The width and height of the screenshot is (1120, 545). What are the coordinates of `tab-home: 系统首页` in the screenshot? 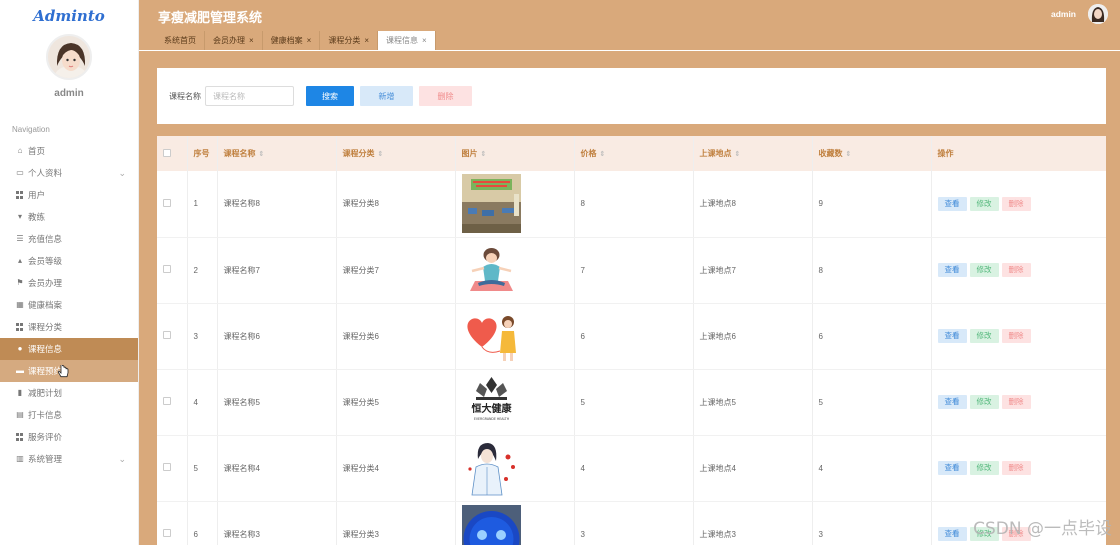 It's located at (180, 40).